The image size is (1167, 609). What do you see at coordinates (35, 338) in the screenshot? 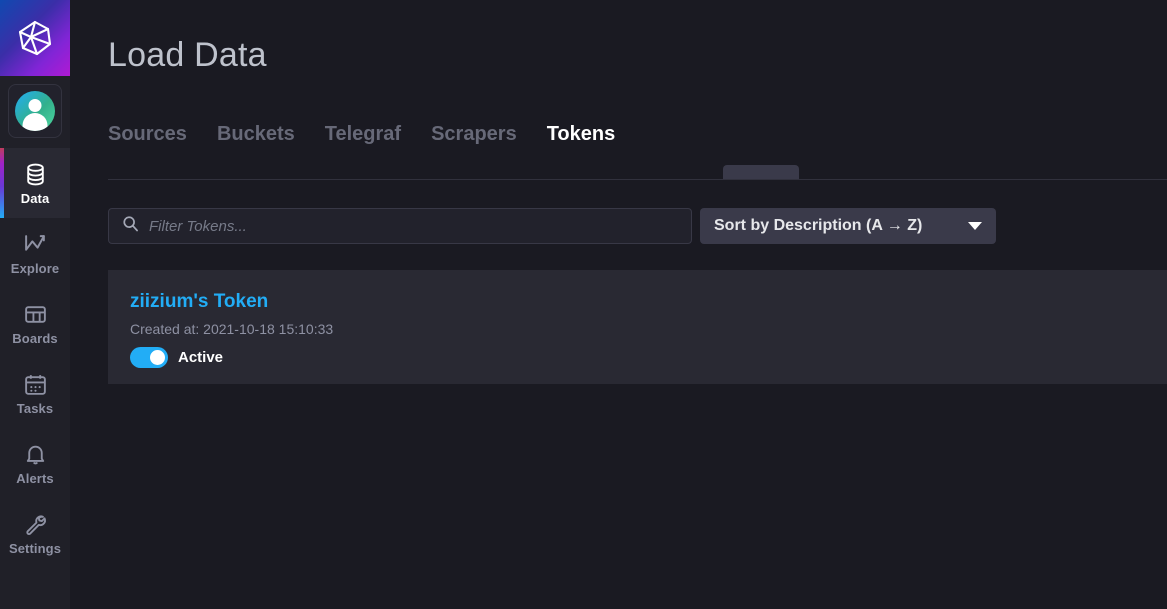
I see `sidebar-item-label: Boards` at bounding box center [35, 338].